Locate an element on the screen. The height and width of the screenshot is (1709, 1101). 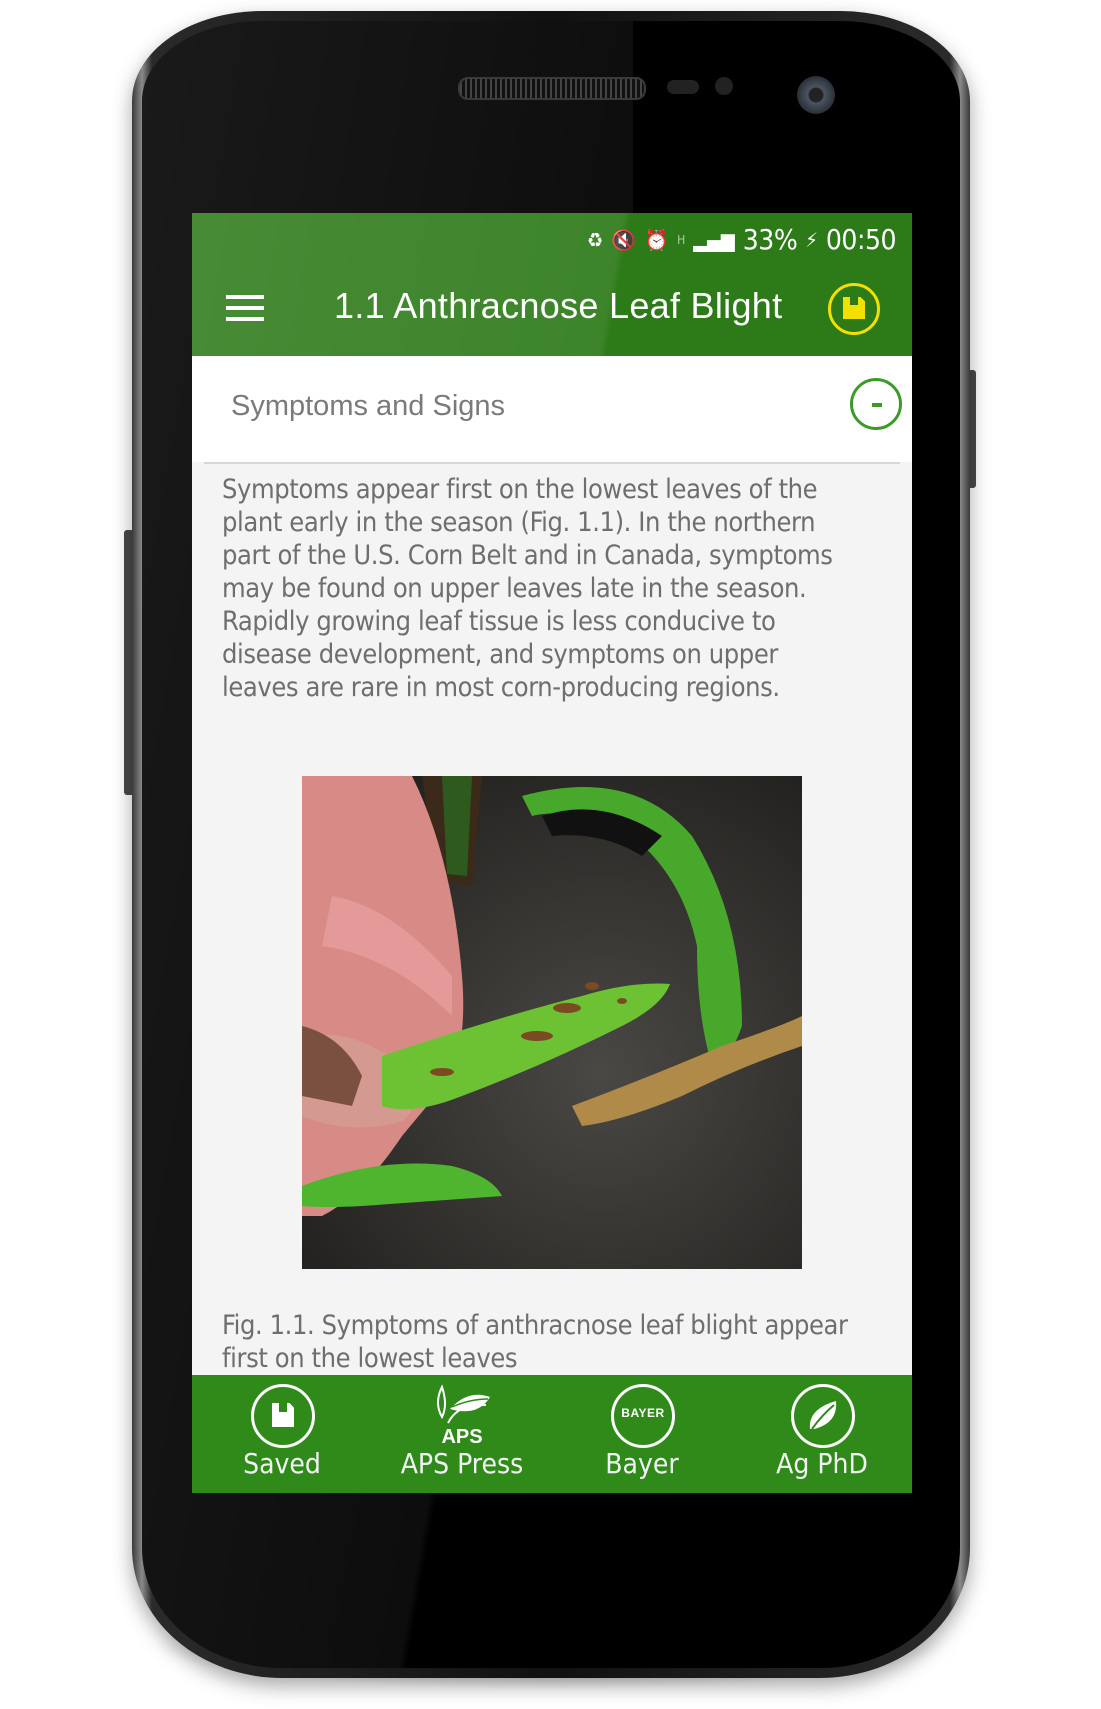
proximity-sensor is located at coordinates (683, 87).